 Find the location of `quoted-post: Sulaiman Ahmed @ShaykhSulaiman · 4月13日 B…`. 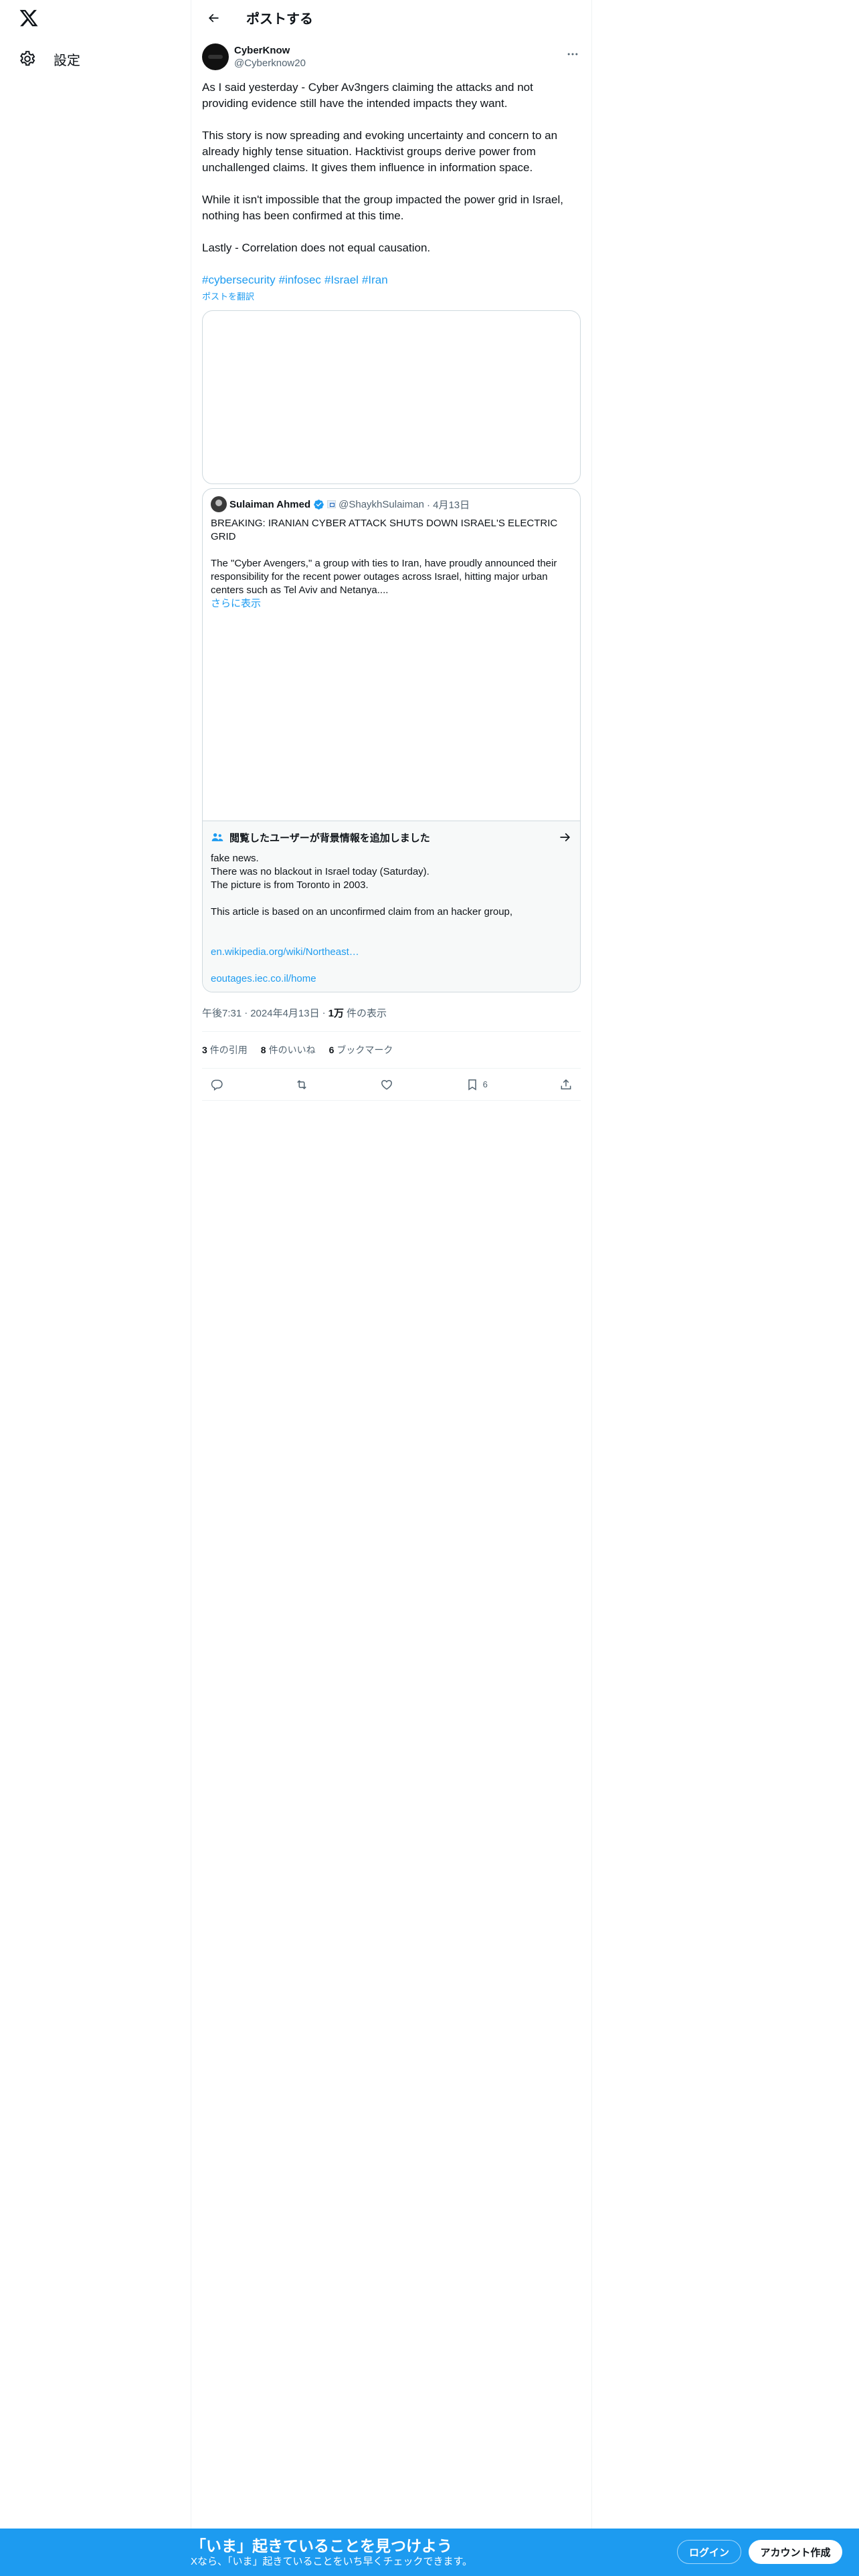

quoted-post: Sulaiman Ahmed @ShaykhSulaiman · 4月13日 B… is located at coordinates (391, 740).